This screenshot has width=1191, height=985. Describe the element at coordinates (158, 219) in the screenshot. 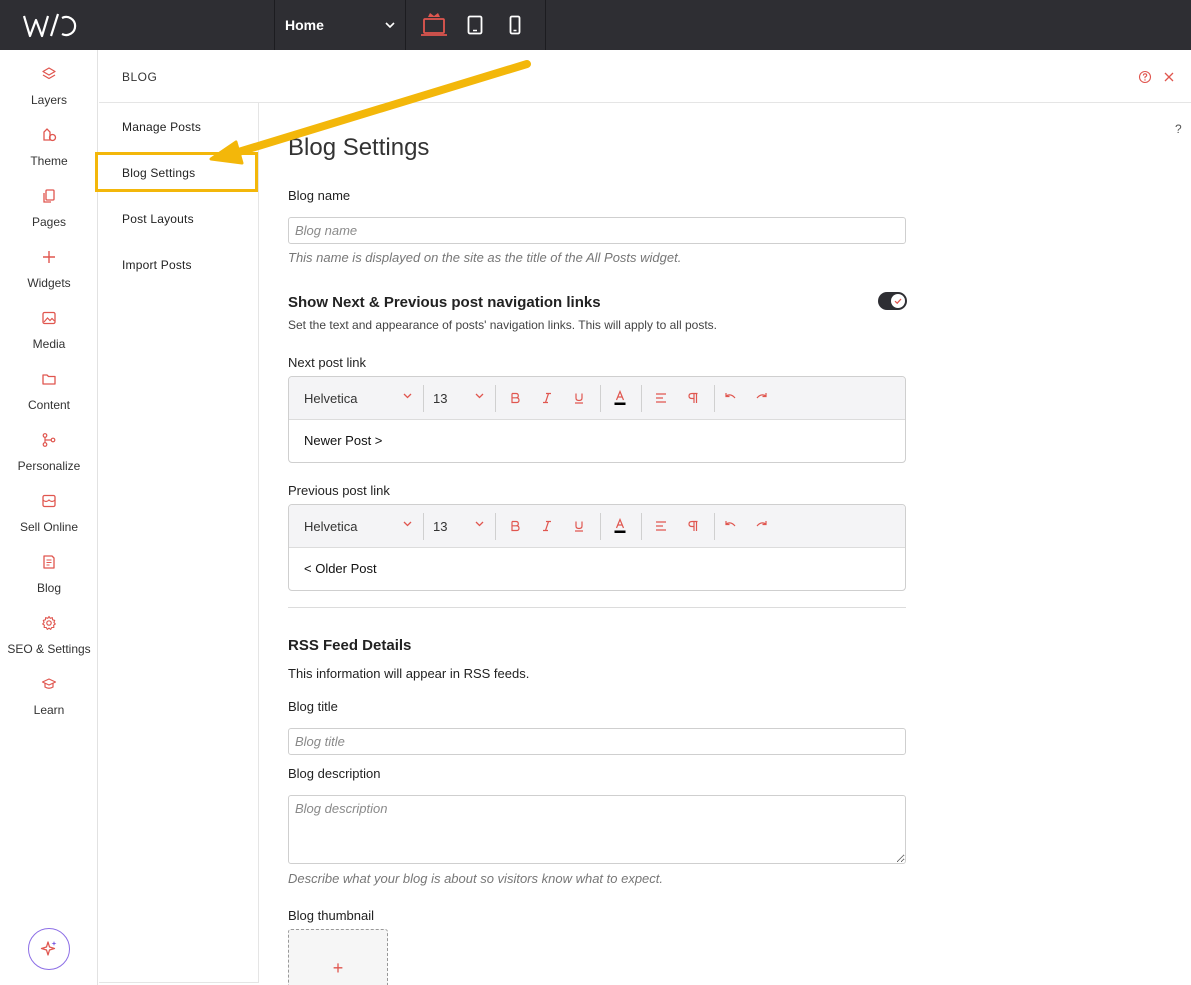

I see `subnav-item-post-layouts: Post Layouts` at that location.